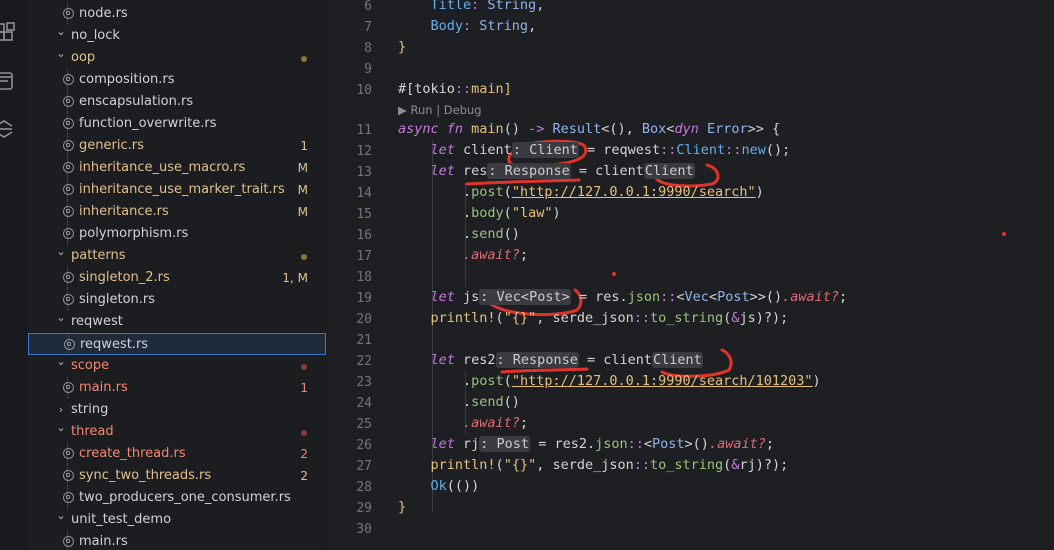  I want to click on file-item: polymorphism.rs, so click(177, 234).